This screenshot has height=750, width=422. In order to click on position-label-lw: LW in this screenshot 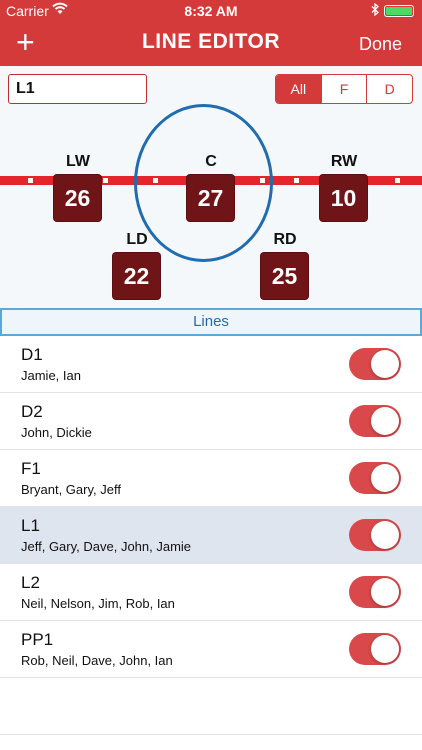, I will do `click(78, 161)`.